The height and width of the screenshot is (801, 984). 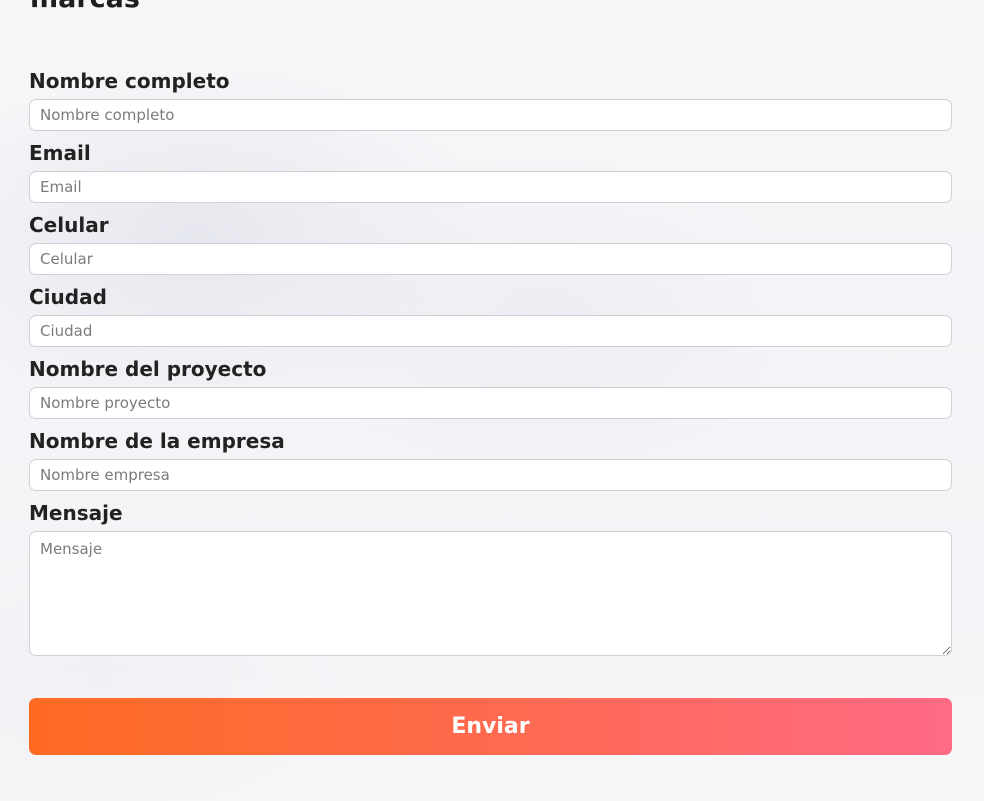 I want to click on full-name-input, so click(x=490, y=115).